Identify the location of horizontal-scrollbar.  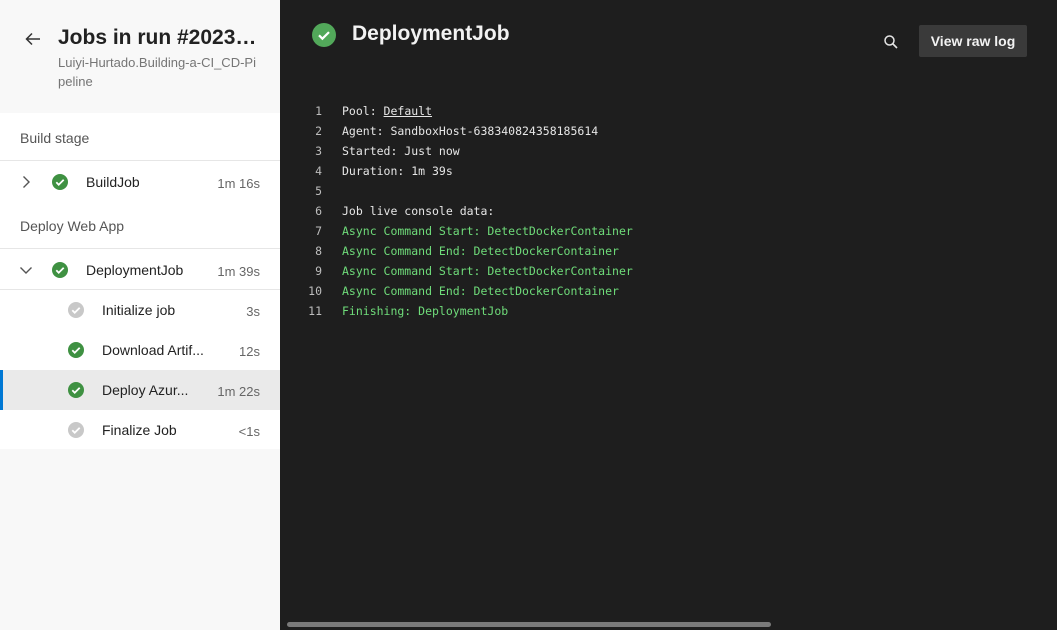
(529, 624).